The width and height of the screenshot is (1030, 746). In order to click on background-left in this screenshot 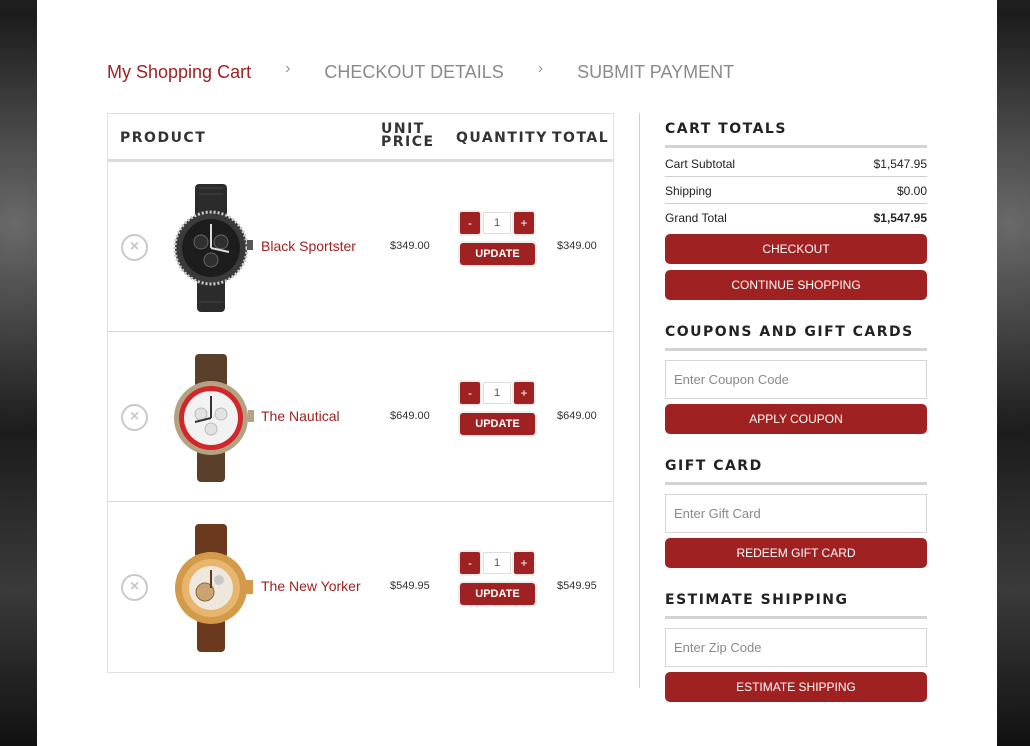, I will do `click(18, 373)`.